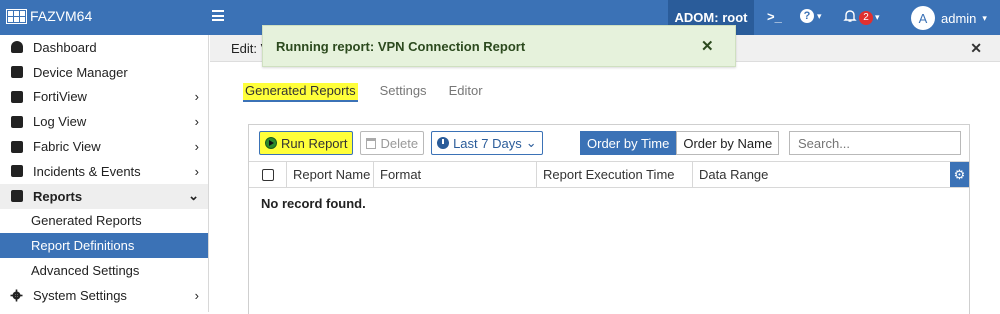  Describe the element at coordinates (300, 92) in the screenshot. I see `tab-generated-reports: Generated Reports` at that location.